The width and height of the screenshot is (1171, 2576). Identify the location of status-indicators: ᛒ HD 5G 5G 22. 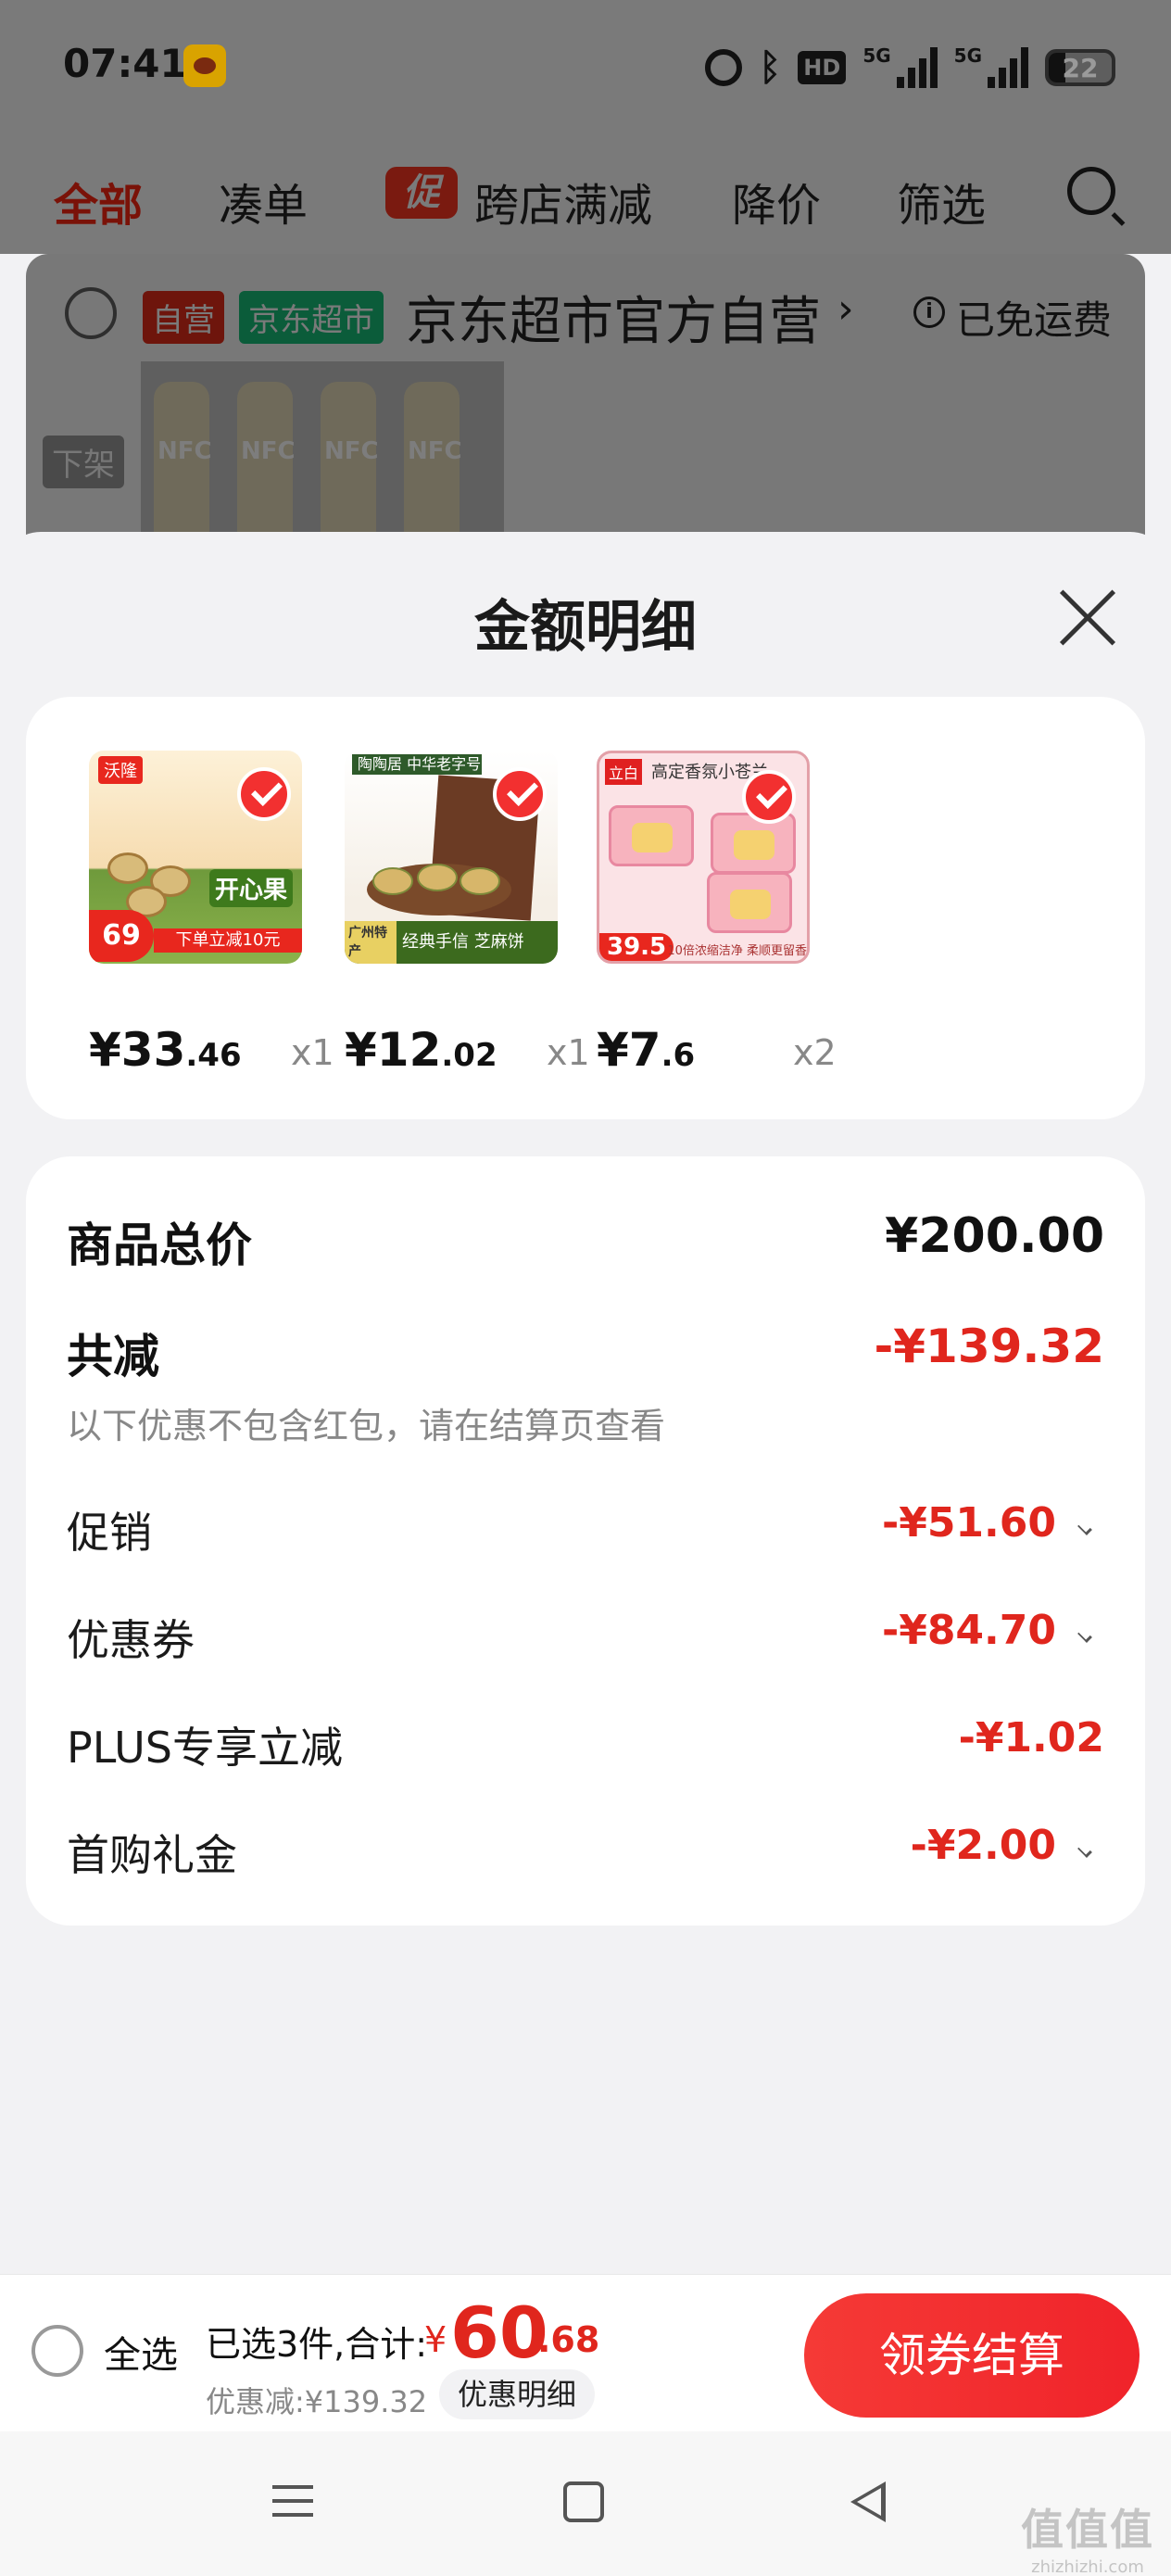
(910, 68).